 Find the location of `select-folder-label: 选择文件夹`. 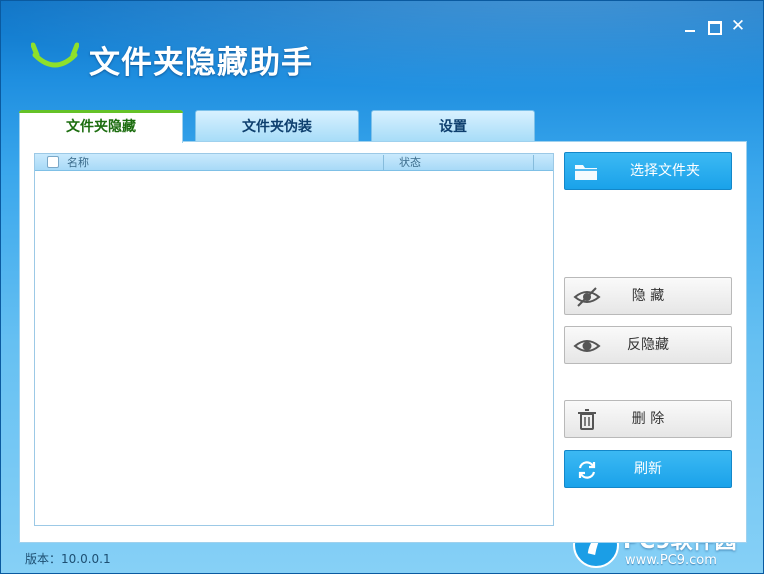

select-folder-label: 选择文件夹 is located at coordinates (665, 171).